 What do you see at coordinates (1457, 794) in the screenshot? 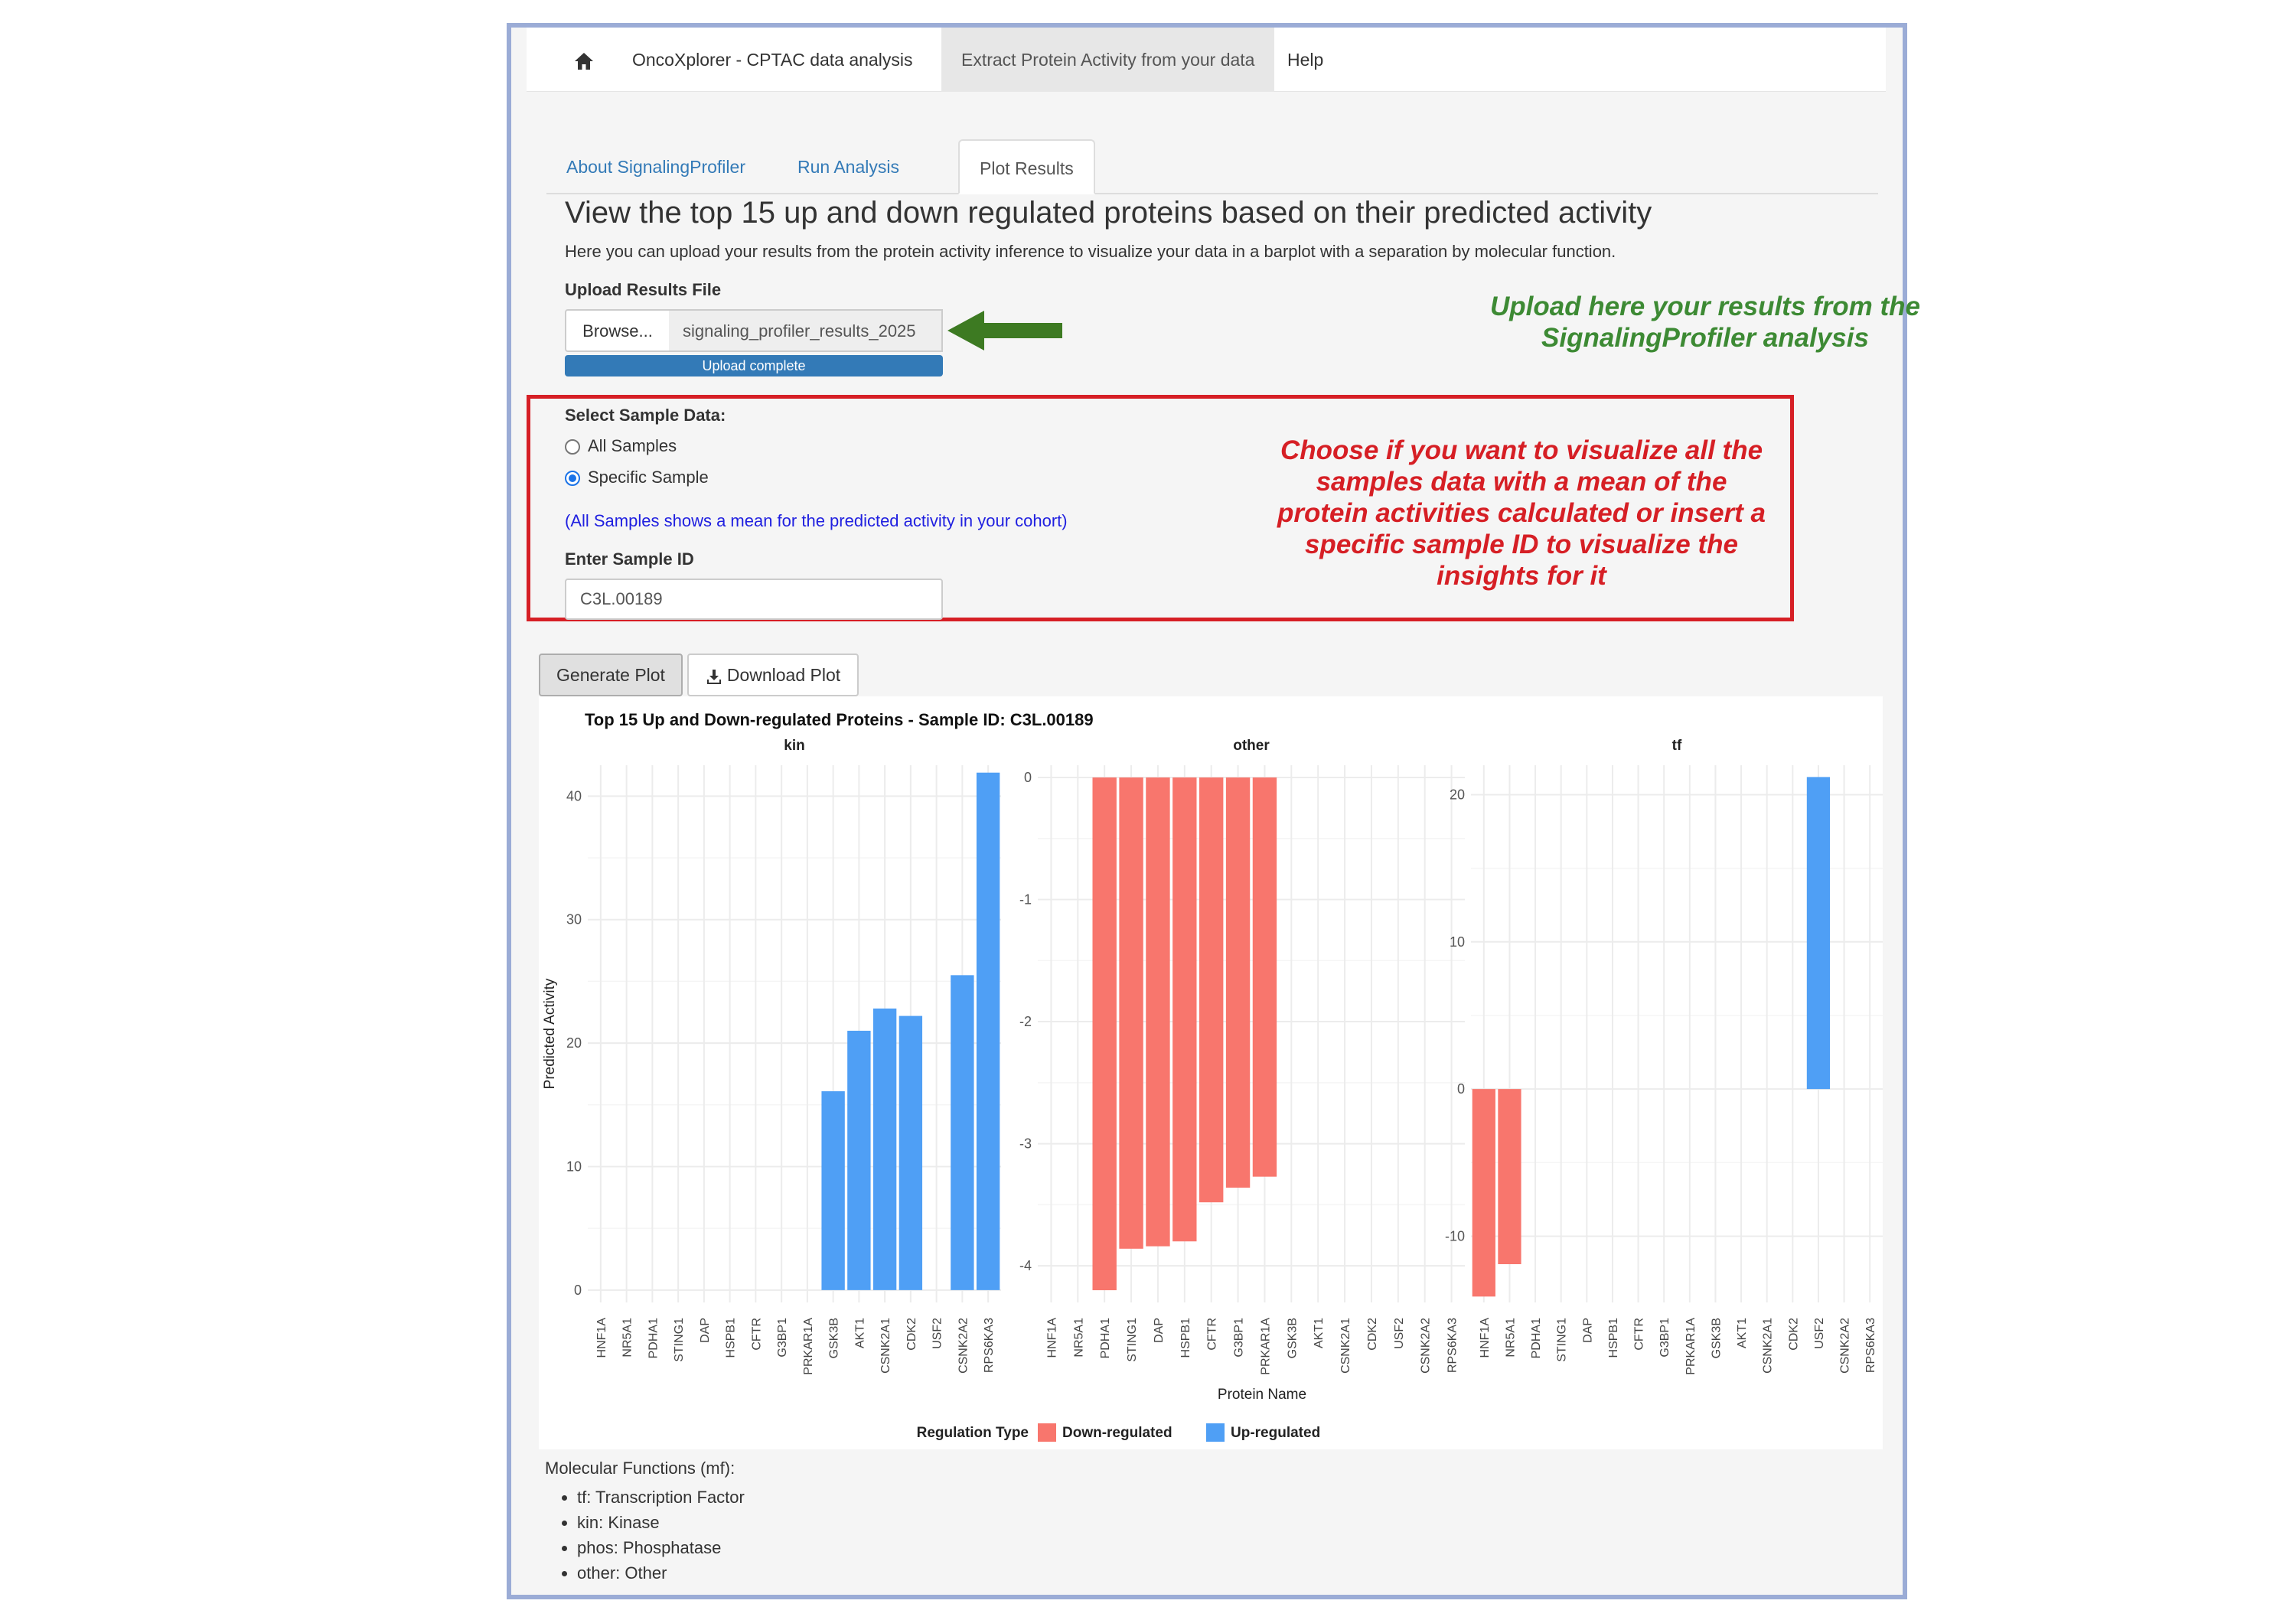
I see `y-tick-label: 20` at bounding box center [1457, 794].